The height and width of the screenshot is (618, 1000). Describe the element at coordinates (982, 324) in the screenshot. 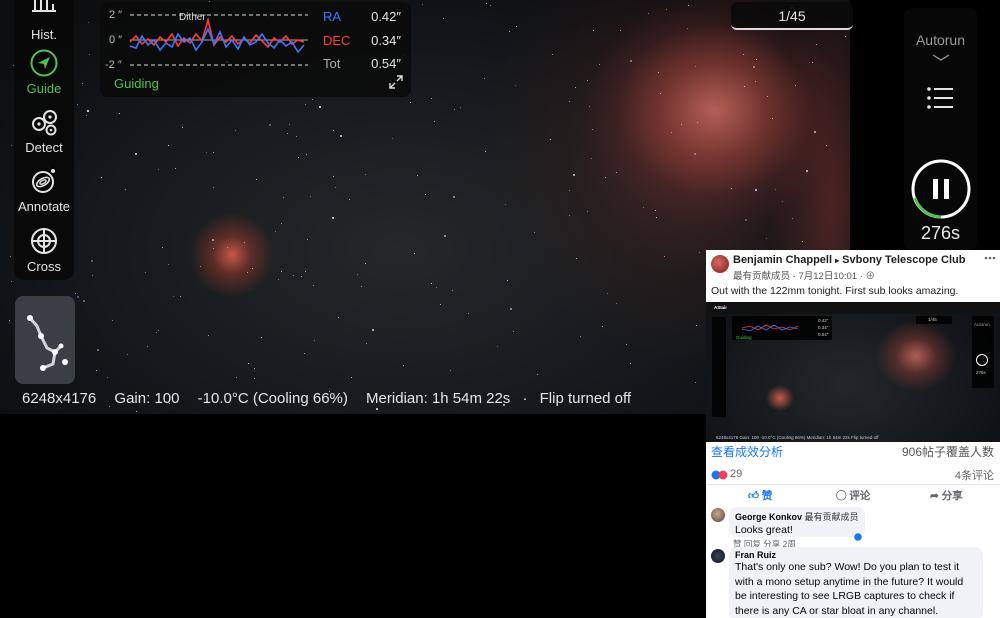

I see `shot-autorun: Autorun` at that location.